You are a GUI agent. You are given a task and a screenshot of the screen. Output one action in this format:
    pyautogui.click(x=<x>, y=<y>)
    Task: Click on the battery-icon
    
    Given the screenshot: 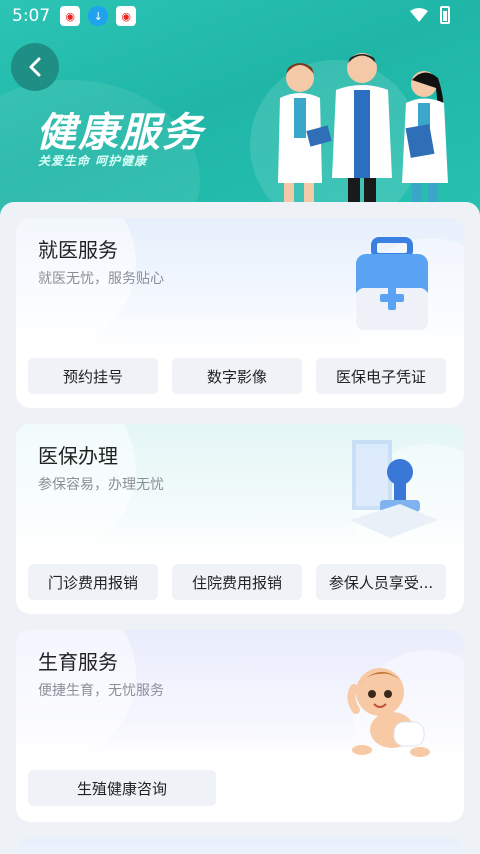 What is the action you would take?
    pyautogui.click(x=445, y=15)
    